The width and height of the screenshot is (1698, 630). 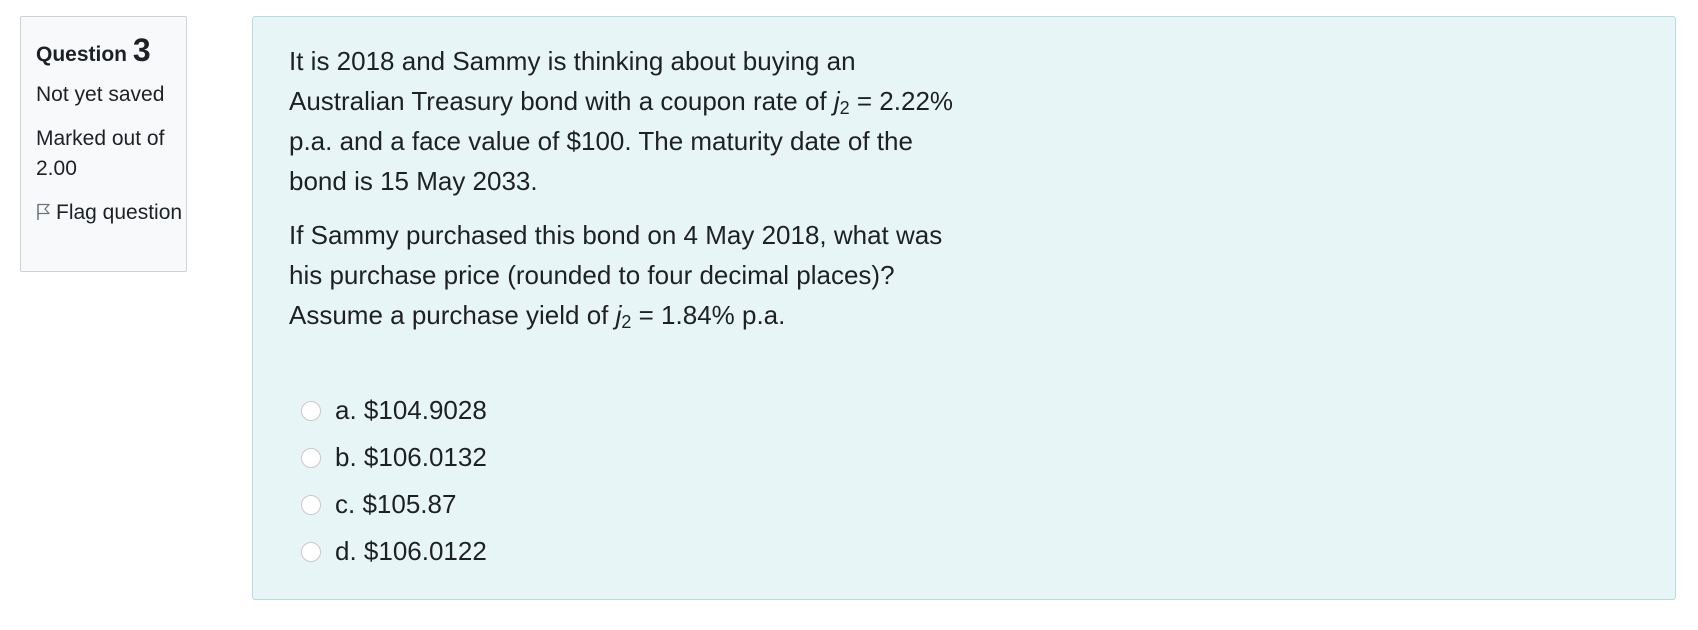 I want to click on answer-label: a. $104.9028, so click(x=411, y=410).